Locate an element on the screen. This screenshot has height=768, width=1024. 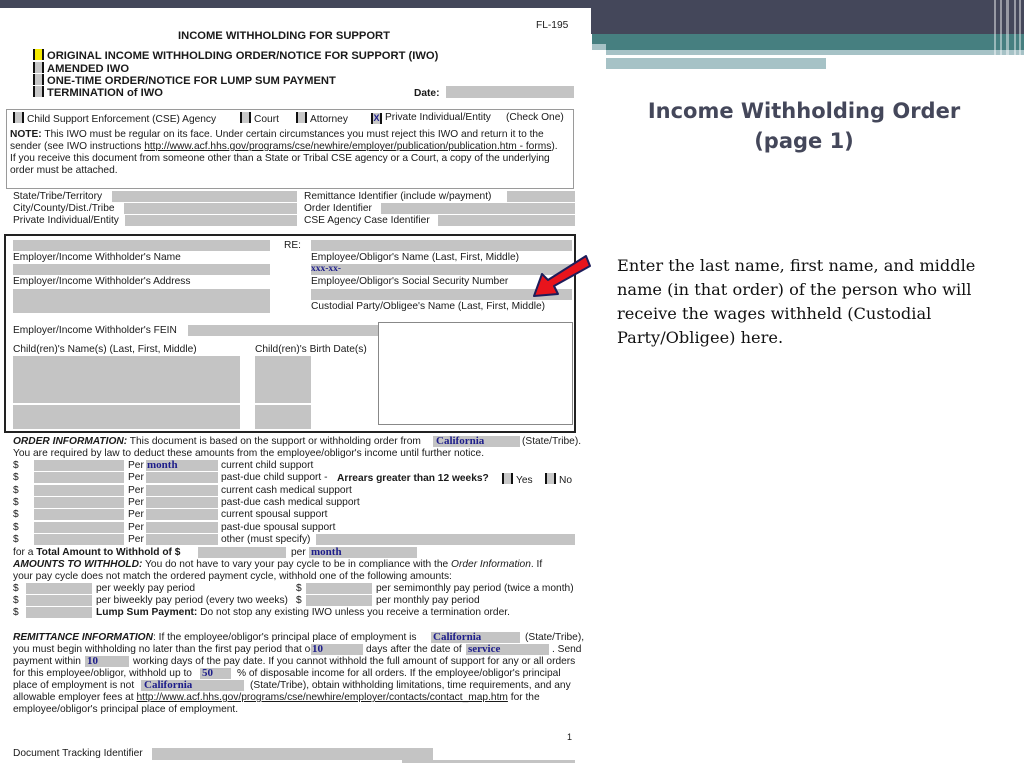
children-names-field is located at coordinates (126, 379).